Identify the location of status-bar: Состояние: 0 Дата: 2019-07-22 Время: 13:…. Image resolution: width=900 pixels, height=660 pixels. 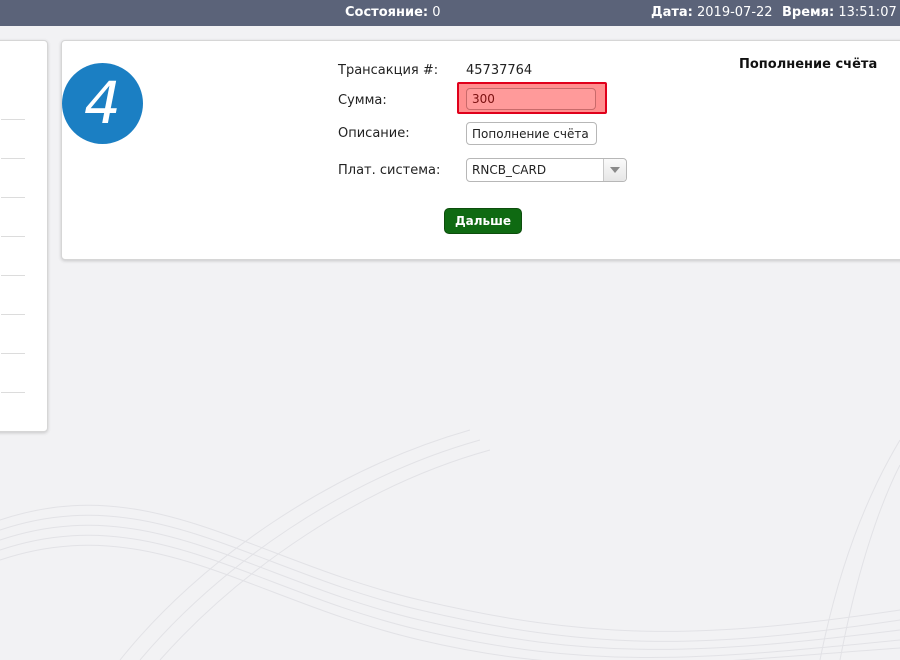
(450, 13).